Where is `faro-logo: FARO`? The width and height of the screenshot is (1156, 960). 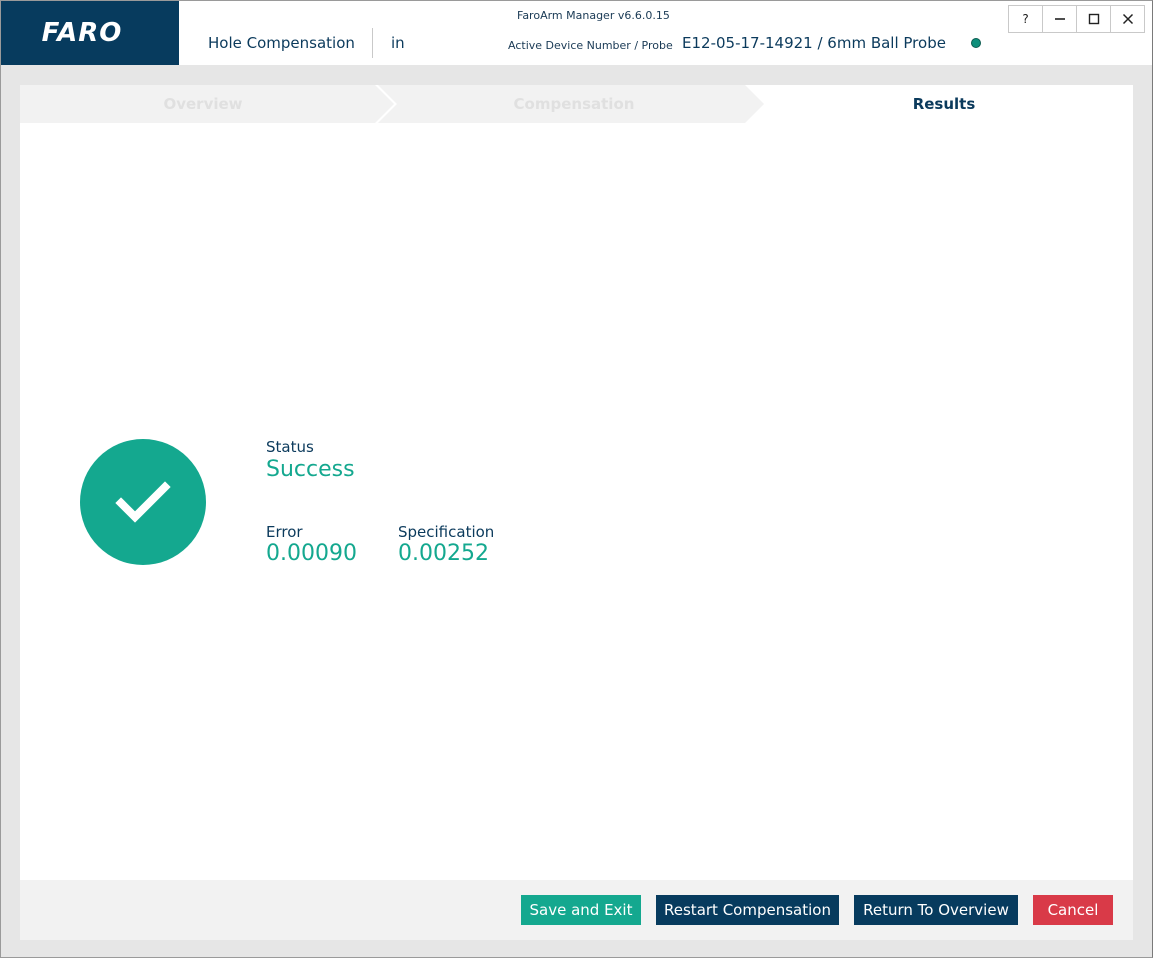 faro-logo: FARO is located at coordinates (90, 33).